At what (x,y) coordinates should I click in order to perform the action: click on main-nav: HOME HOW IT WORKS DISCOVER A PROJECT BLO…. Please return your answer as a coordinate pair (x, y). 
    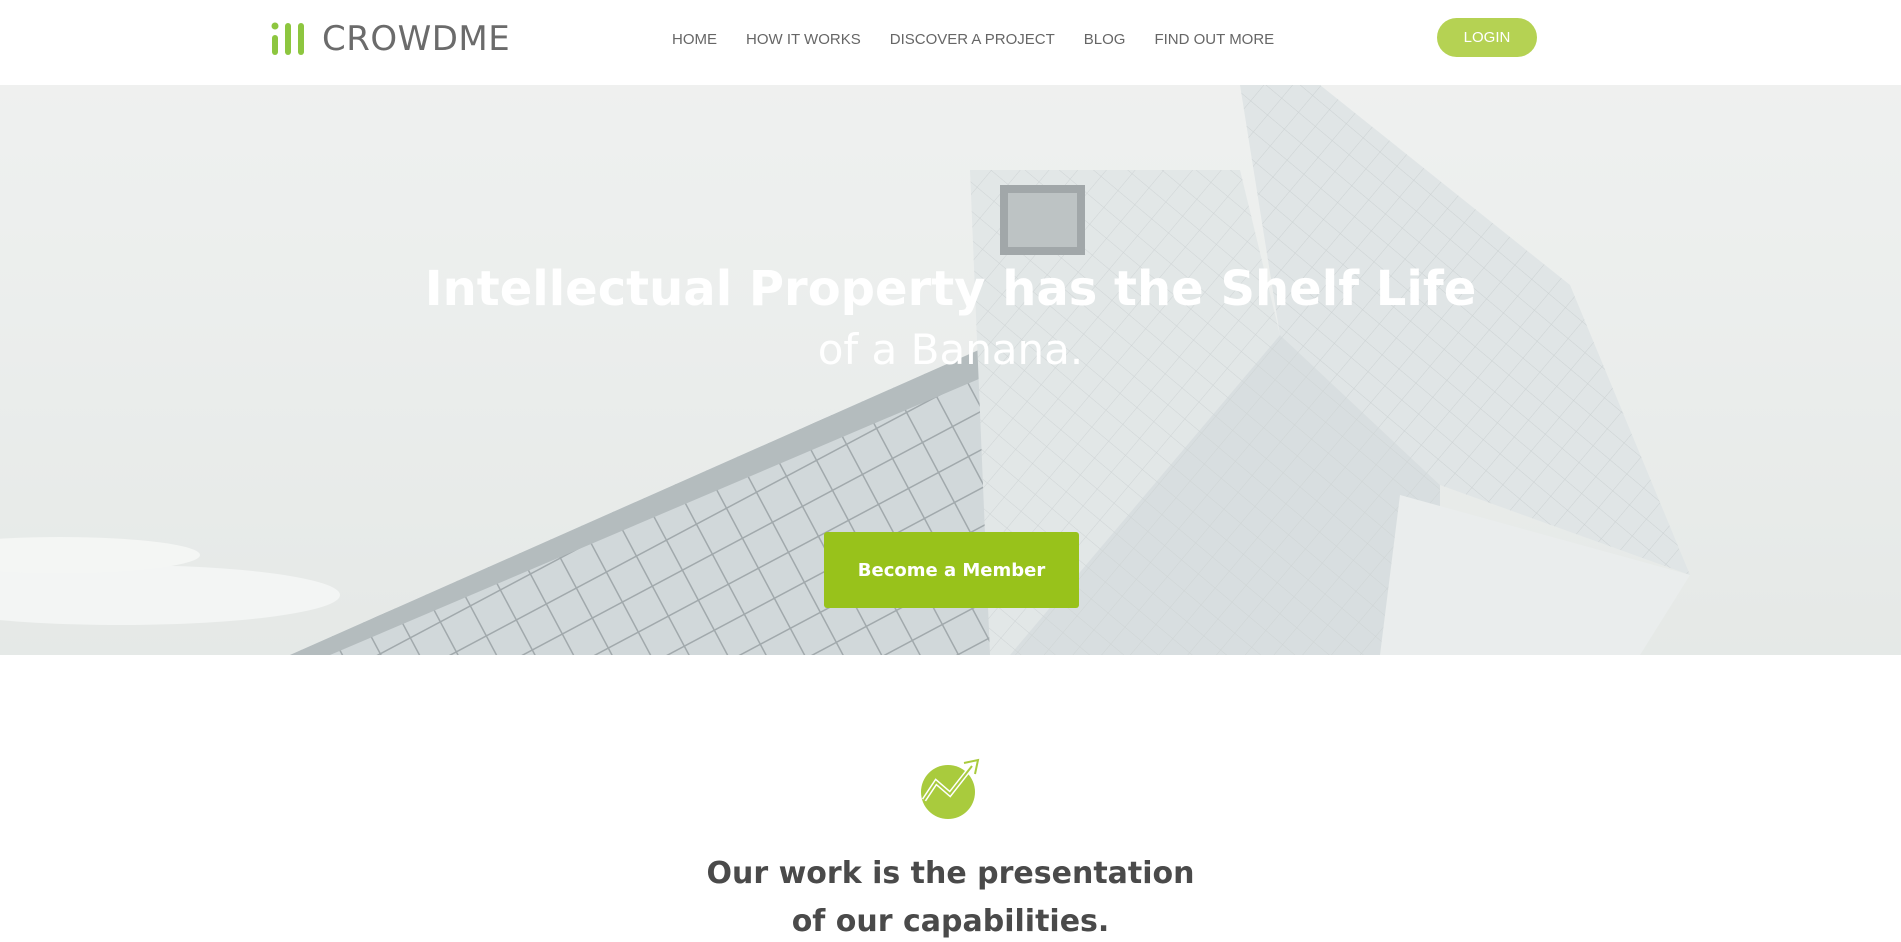
    Looking at the image, I should click on (987, 40).